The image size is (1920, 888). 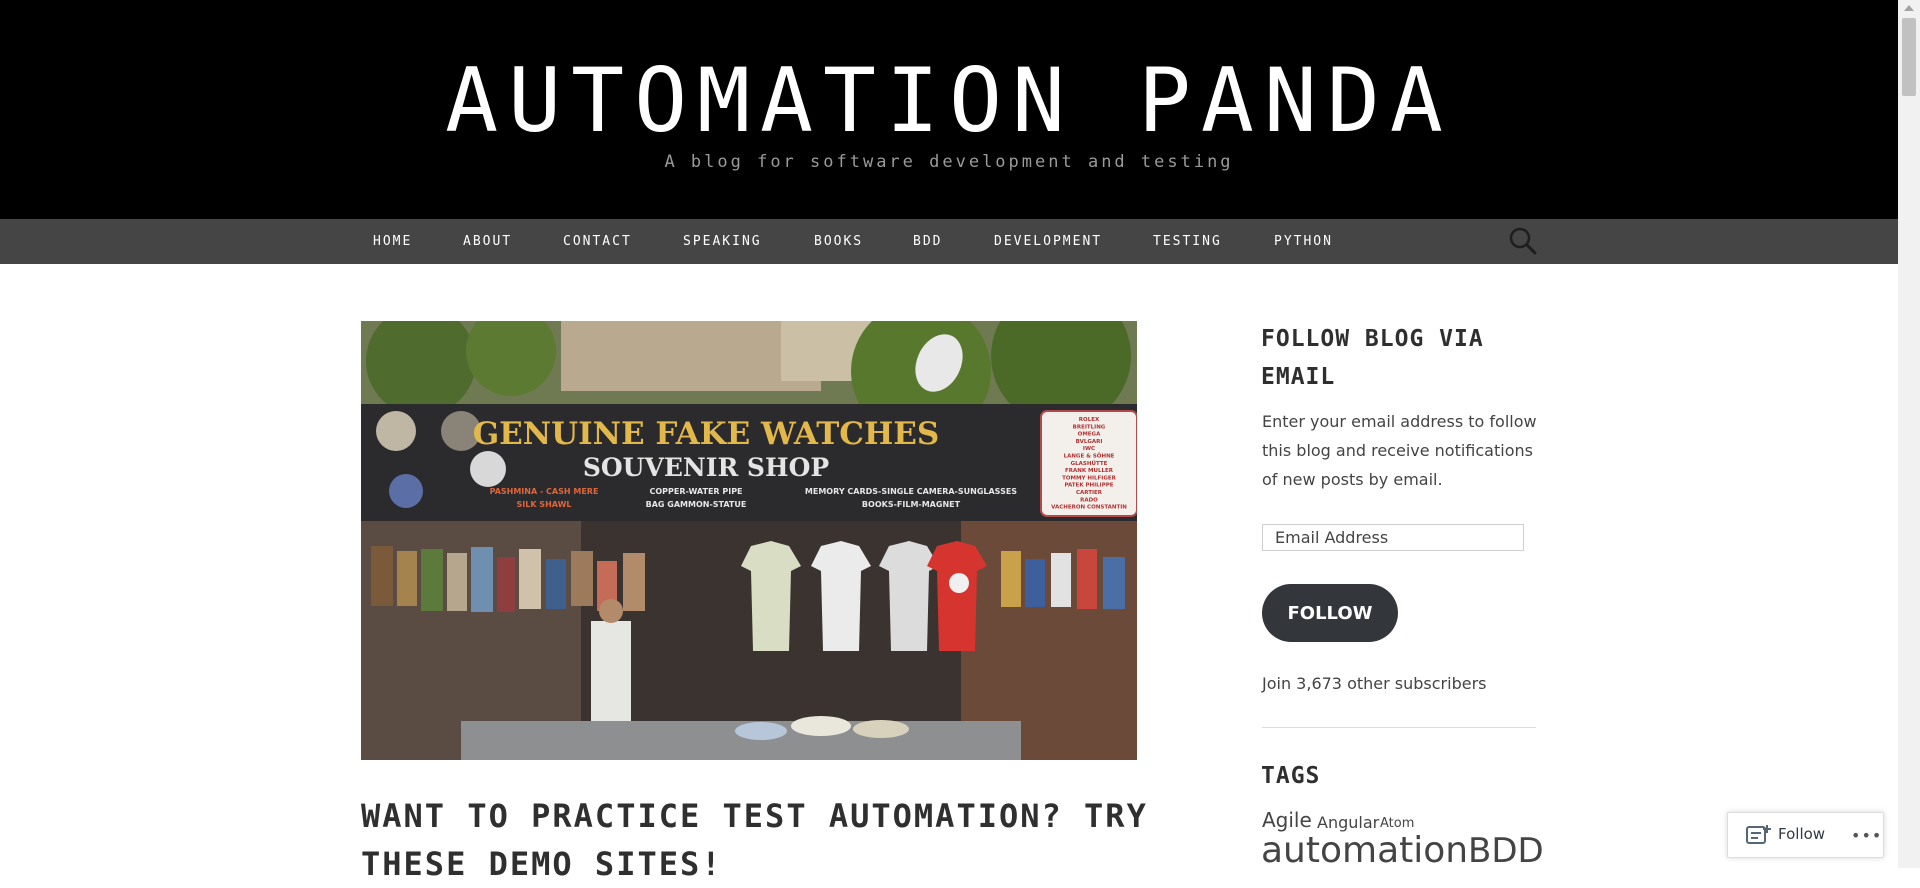 I want to click on follow-reader-icon, so click(x=1759, y=835).